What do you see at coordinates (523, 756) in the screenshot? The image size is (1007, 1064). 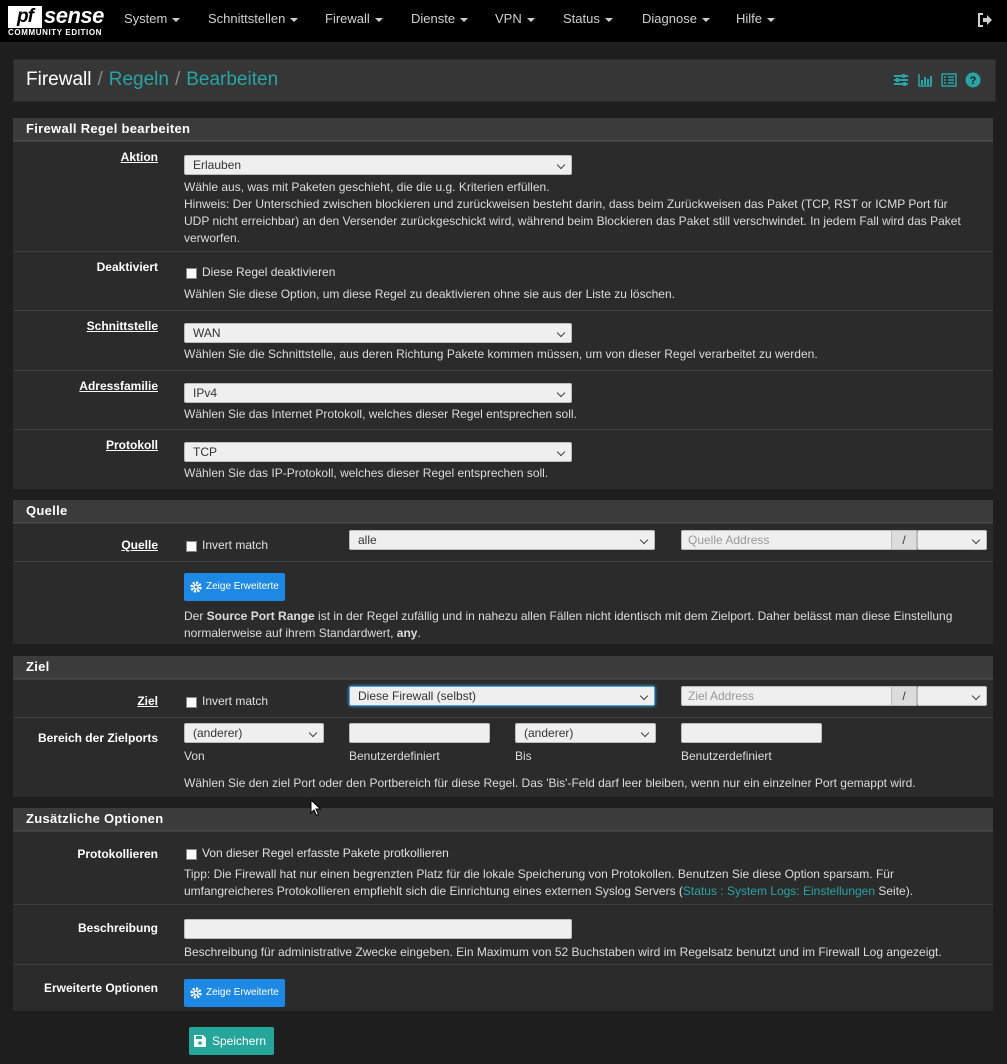 I see `sublabel-bis: Bis` at bounding box center [523, 756].